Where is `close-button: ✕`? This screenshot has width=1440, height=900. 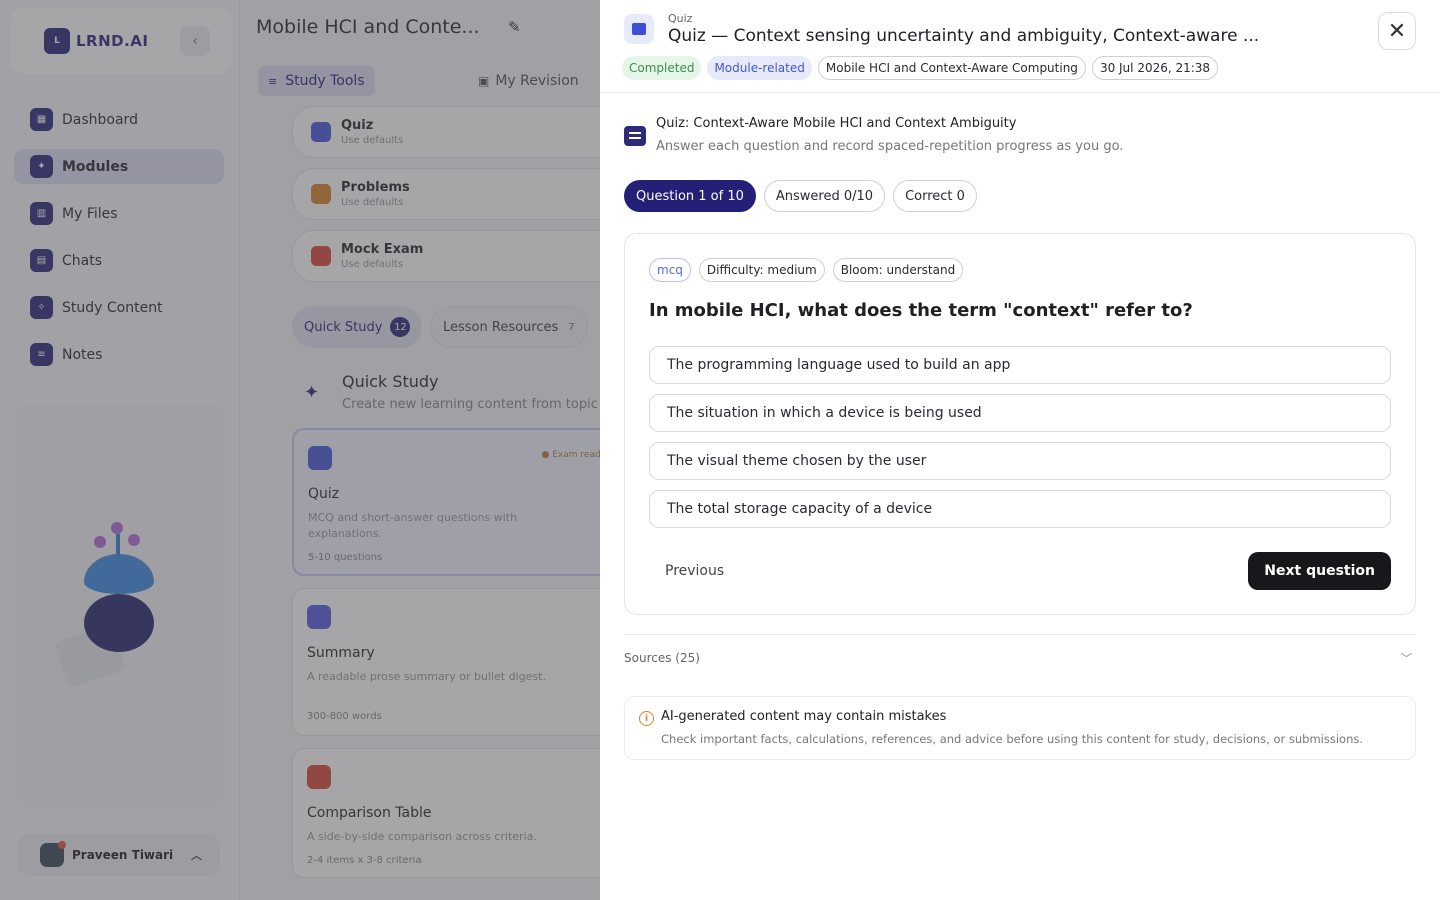 close-button: ✕ is located at coordinates (1397, 31).